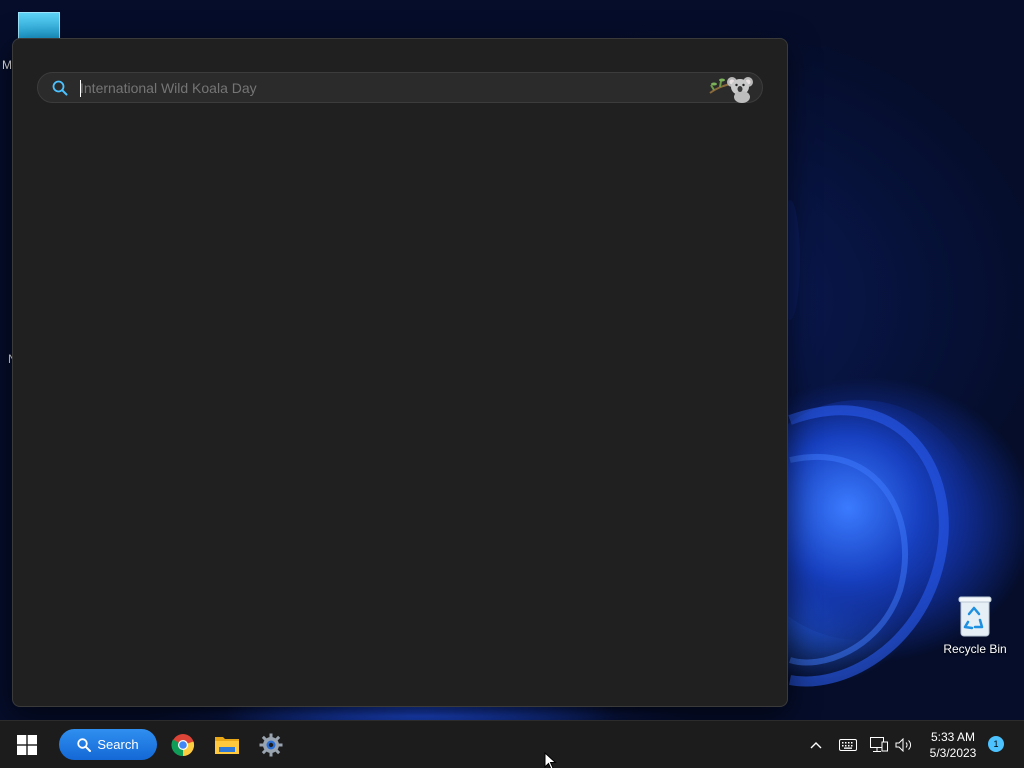 The image size is (1024, 768). I want to click on taskbar-clock: 5:33 AM 5/3/2023, so click(953, 745).